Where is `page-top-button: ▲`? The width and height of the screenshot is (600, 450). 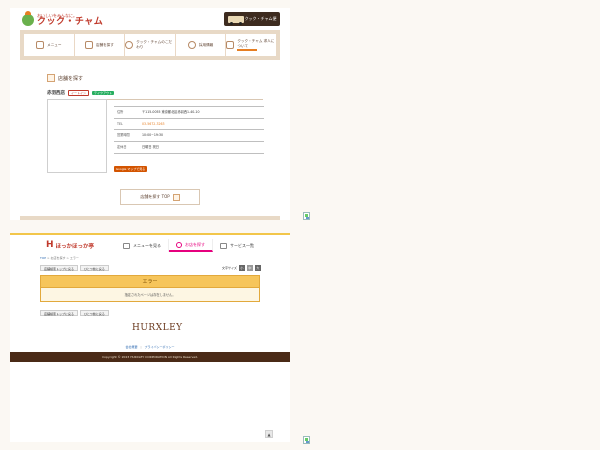 page-top-button: ▲ is located at coordinates (269, 434).